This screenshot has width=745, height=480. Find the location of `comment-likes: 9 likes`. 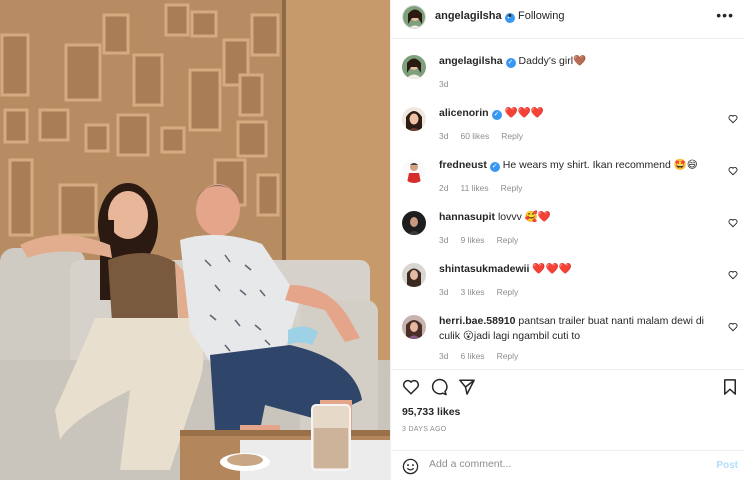

comment-likes: 9 likes is located at coordinates (472, 240).